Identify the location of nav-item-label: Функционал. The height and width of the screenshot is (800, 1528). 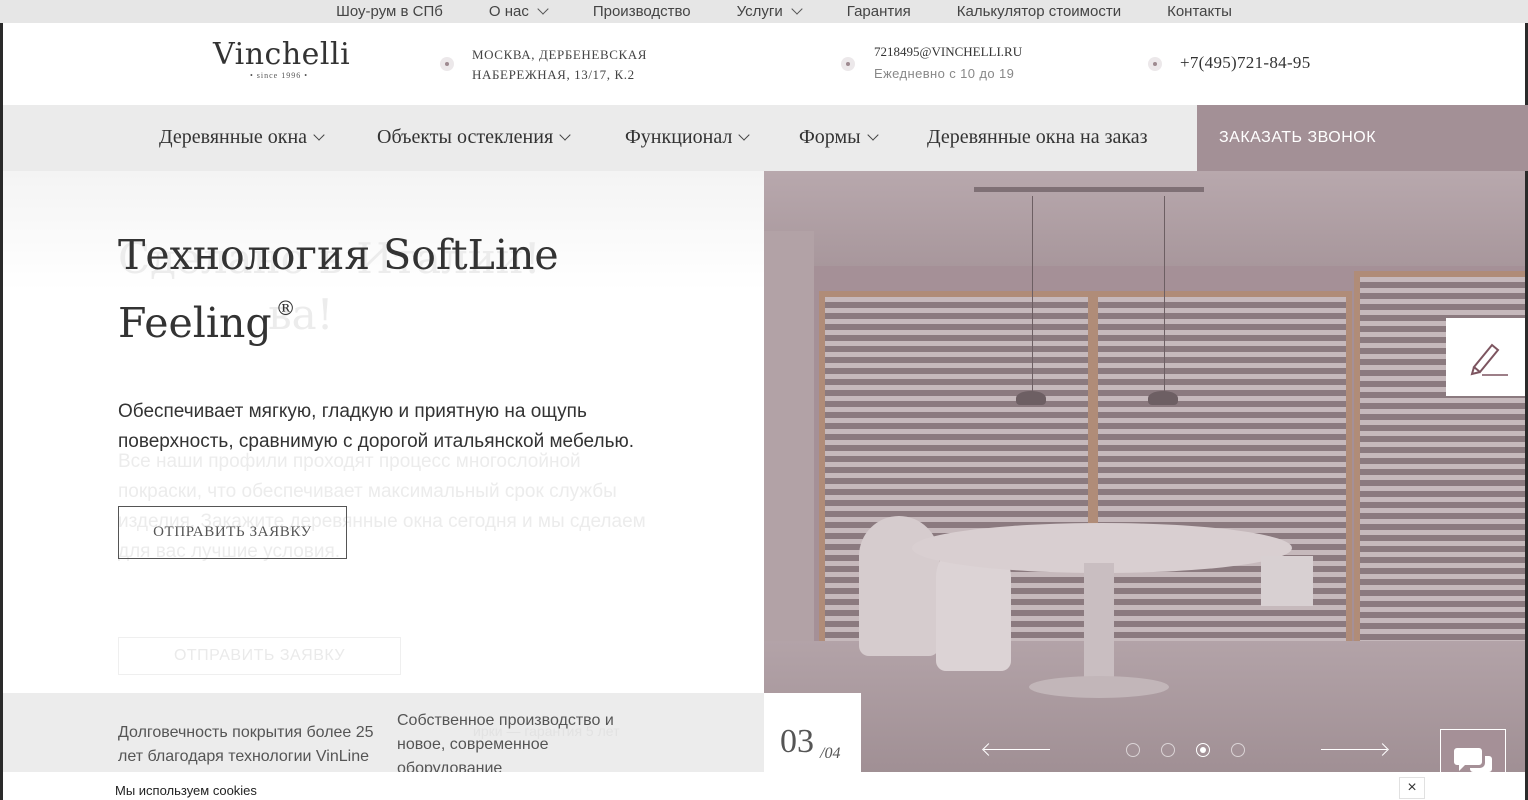
(679, 137).